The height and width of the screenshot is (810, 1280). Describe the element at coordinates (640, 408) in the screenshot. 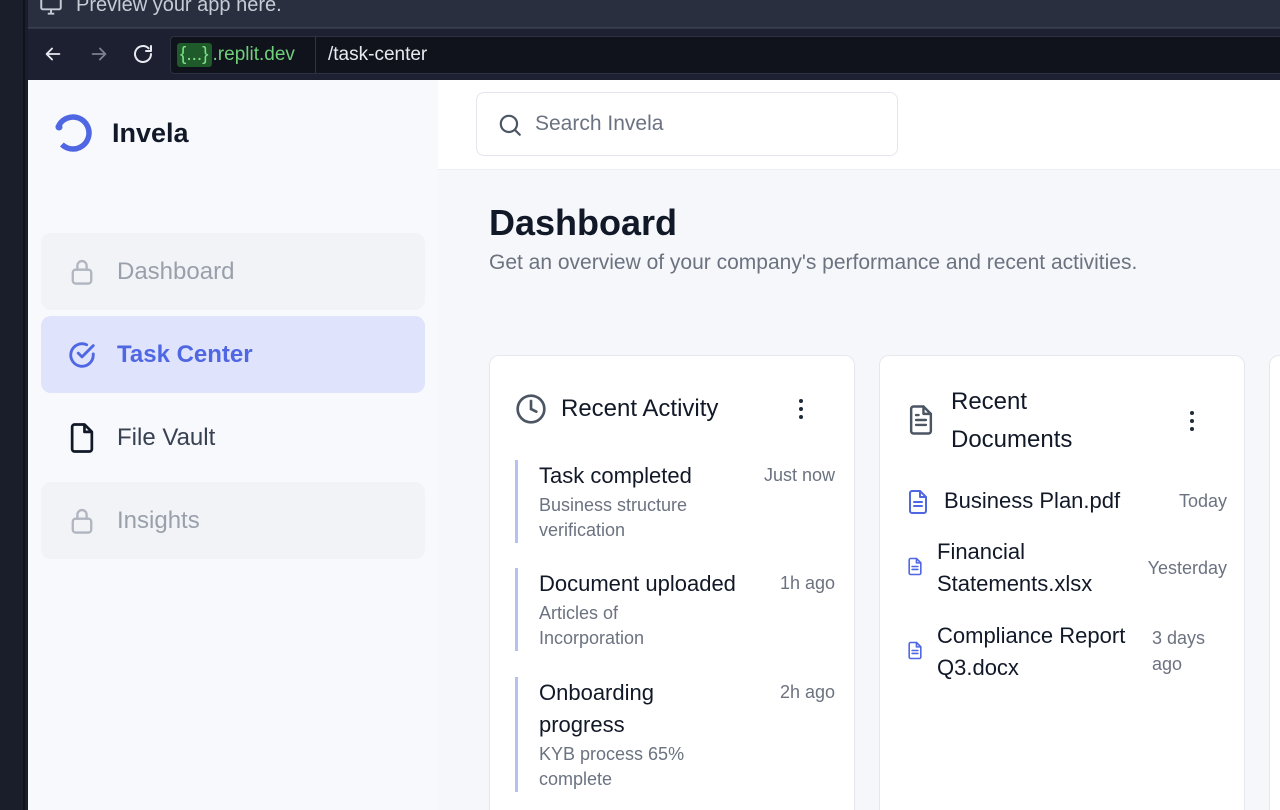

I see `card-title: Recent Activity` at that location.